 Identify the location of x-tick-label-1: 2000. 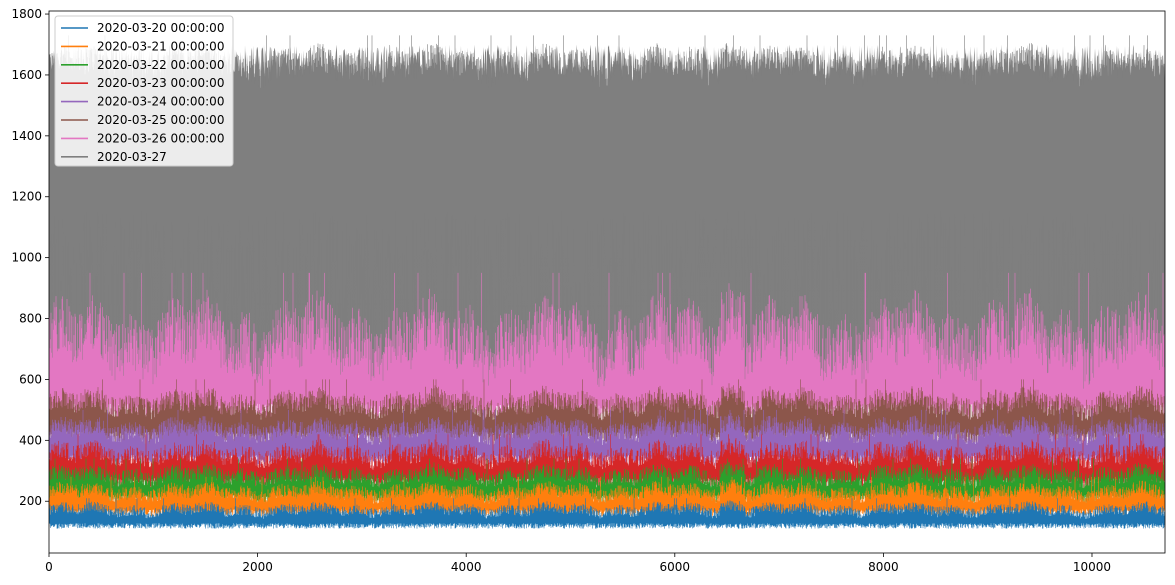
(257, 567).